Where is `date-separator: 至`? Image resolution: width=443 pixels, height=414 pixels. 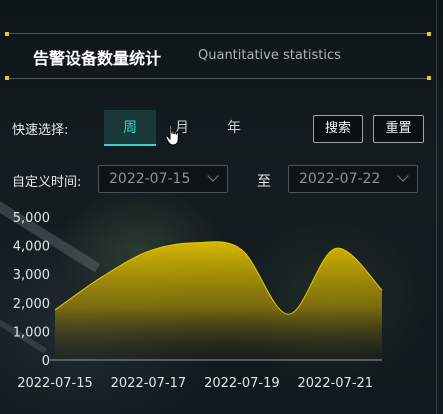 date-separator: 至 is located at coordinates (264, 182).